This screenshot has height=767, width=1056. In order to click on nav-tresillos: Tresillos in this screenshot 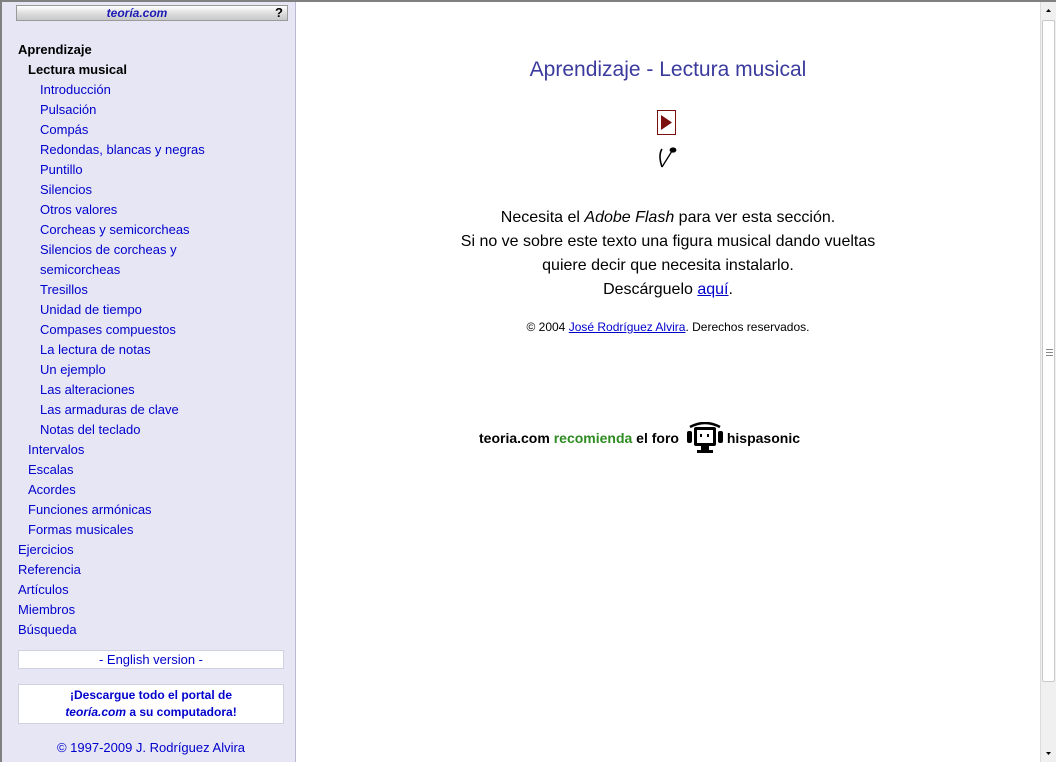, I will do `click(64, 290)`.